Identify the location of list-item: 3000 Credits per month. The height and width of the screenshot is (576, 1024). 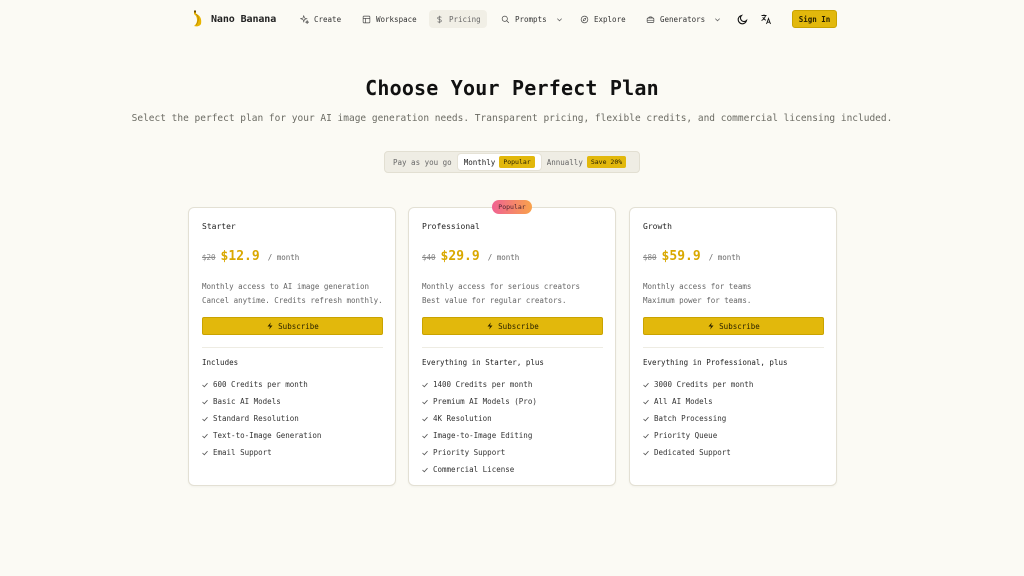
(698, 384).